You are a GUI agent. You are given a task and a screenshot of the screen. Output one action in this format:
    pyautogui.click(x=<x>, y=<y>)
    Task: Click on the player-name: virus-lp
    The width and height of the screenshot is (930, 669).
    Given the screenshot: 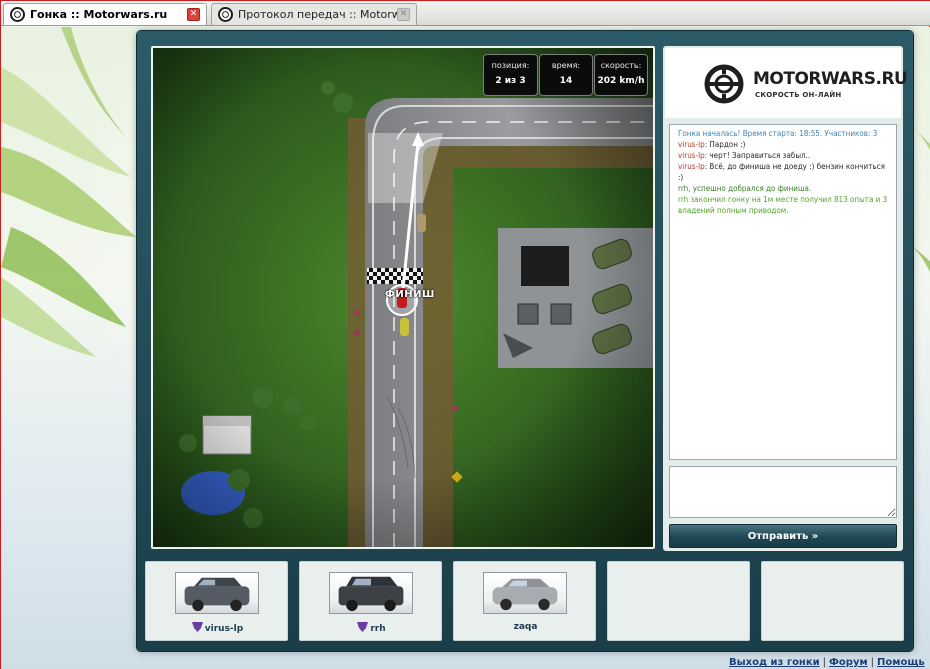 What is the action you would take?
    pyautogui.click(x=224, y=629)
    